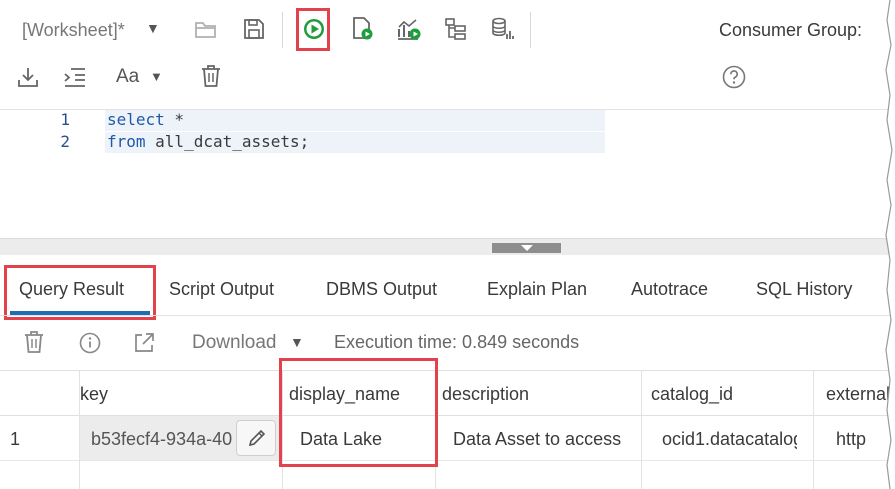 The width and height of the screenshot is (895, 489). Describe the element at coordinates (890, 244) in the screenshot. I see `torn-edge-decoration` at that location.